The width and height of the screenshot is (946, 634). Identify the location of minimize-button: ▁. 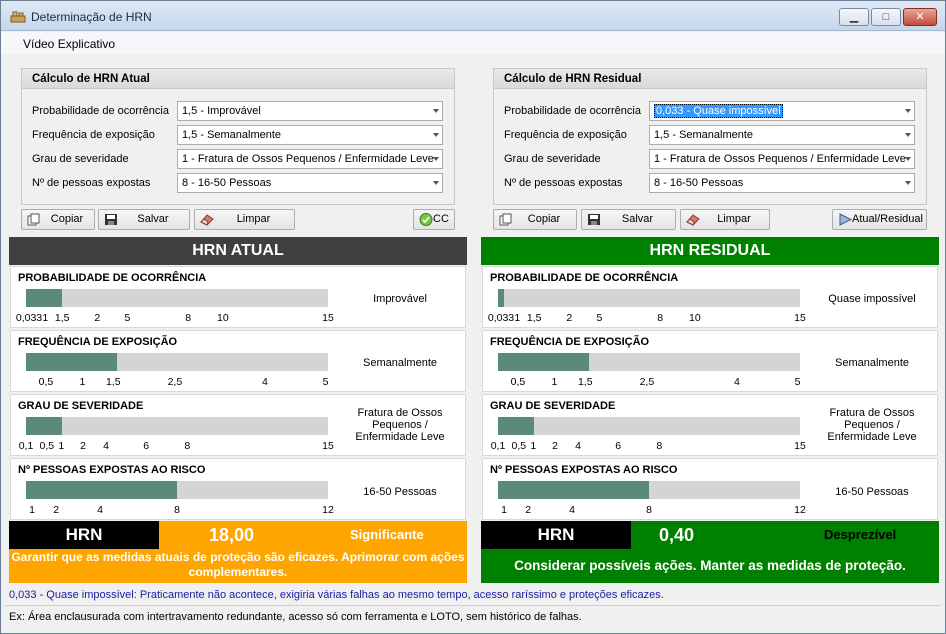
(854, 17).